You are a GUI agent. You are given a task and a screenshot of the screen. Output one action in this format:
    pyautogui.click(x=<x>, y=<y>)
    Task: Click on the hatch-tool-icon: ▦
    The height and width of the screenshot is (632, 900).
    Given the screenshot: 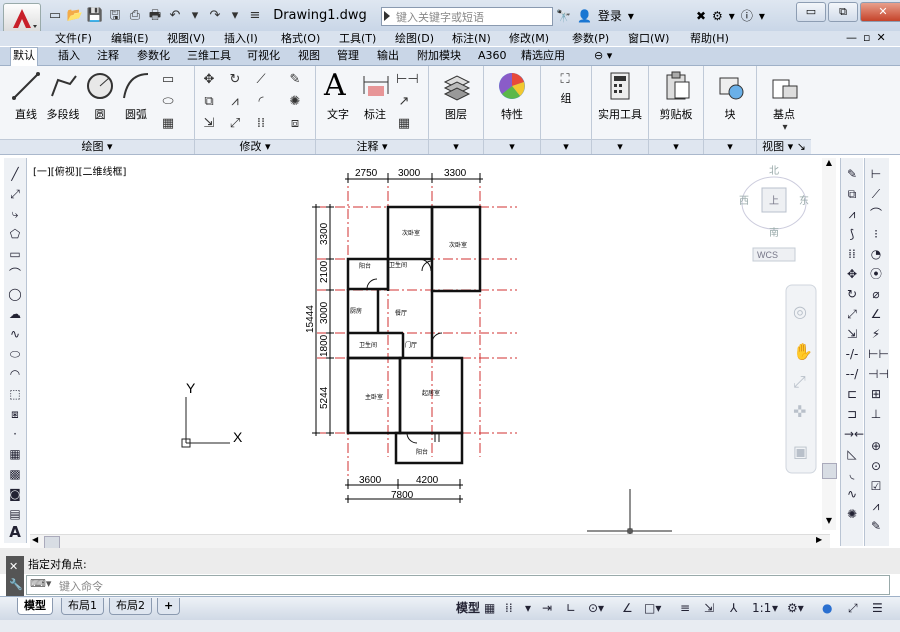 What is the action you would take?
    pyautogui.click(x=15, y=454)
    